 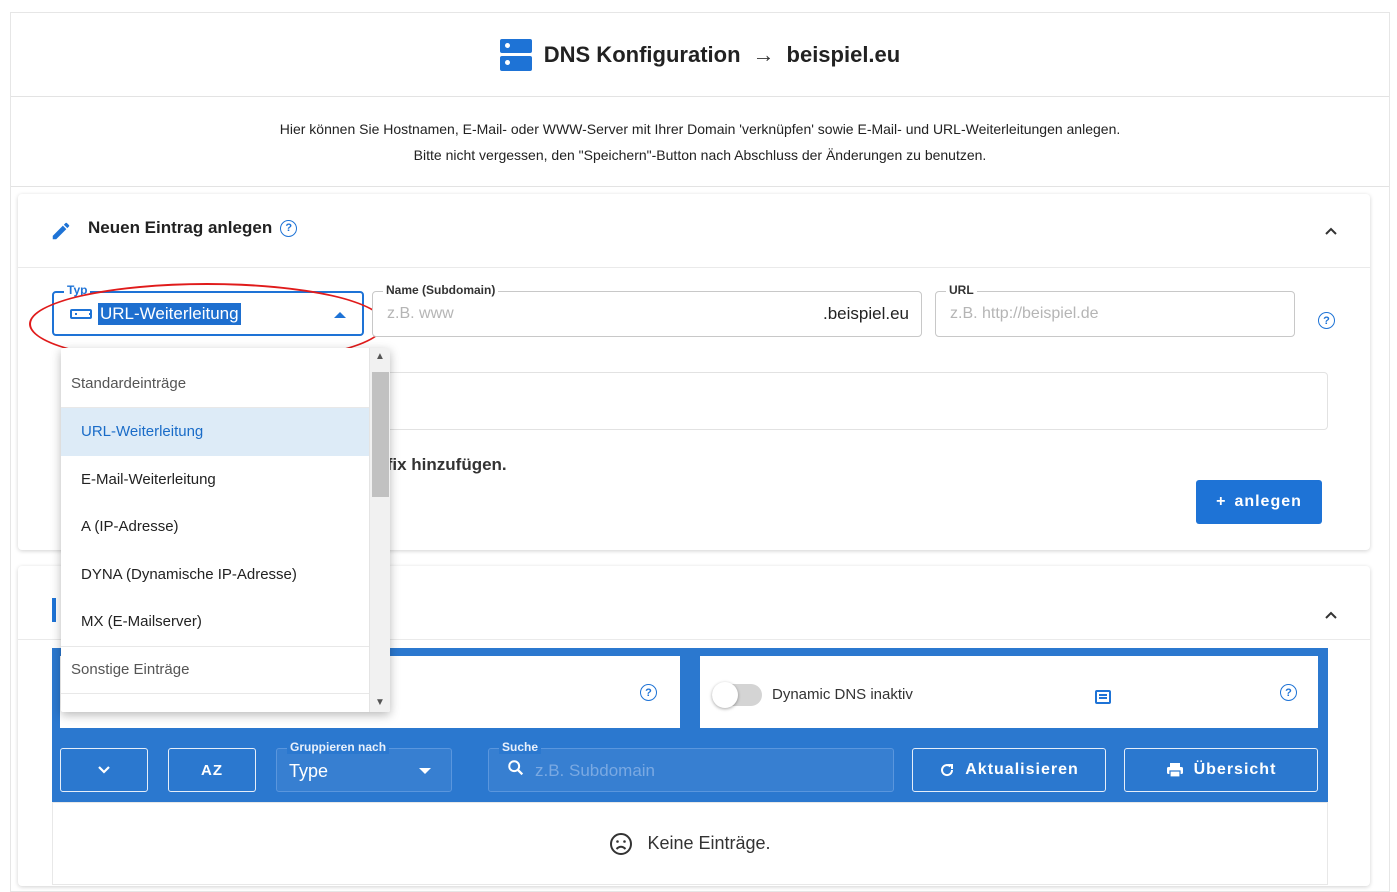 I want to click on empty-result-text: Keine Einträge., so click(x=709, y=843).